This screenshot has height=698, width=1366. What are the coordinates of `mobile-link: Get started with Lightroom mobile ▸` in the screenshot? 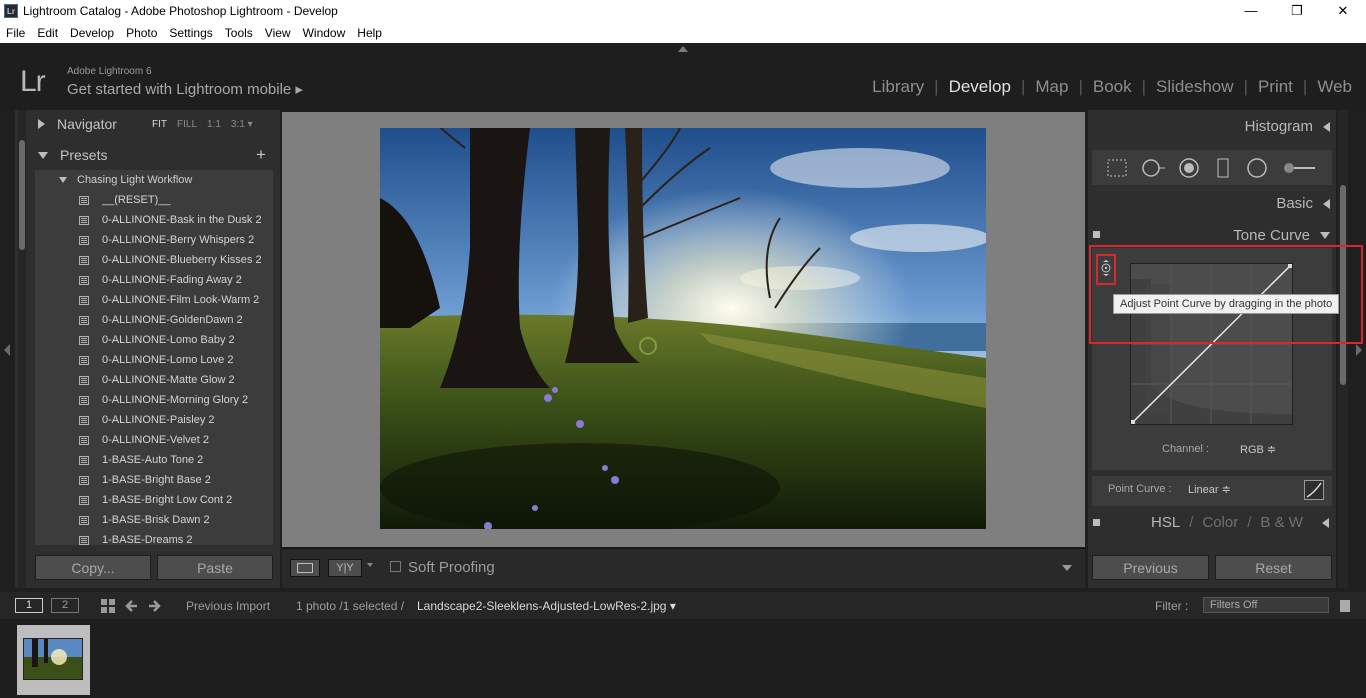 It's located at (185, 89).